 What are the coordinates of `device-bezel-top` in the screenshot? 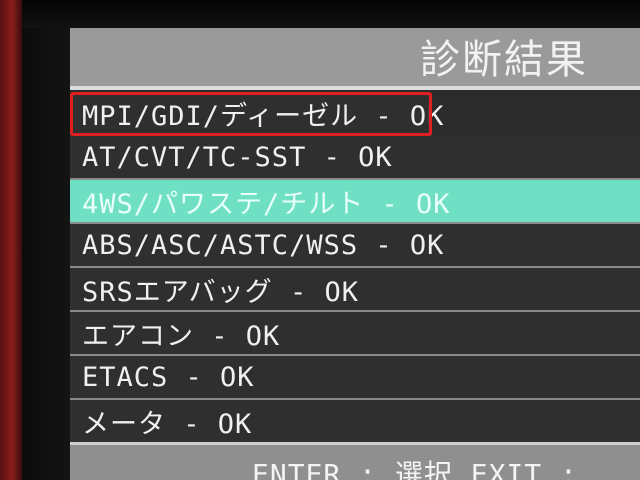 It's located at (331, 14).